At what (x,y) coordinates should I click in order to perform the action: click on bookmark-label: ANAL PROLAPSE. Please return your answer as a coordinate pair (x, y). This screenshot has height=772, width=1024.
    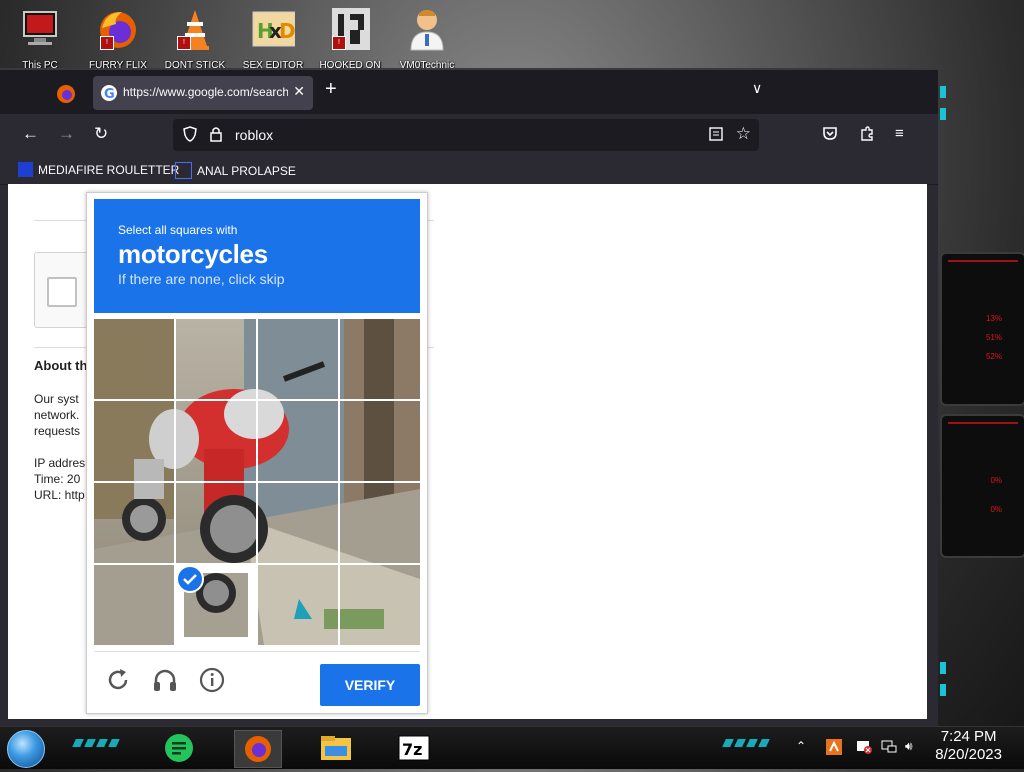
    Looking at the image, I should click on (246, 170).